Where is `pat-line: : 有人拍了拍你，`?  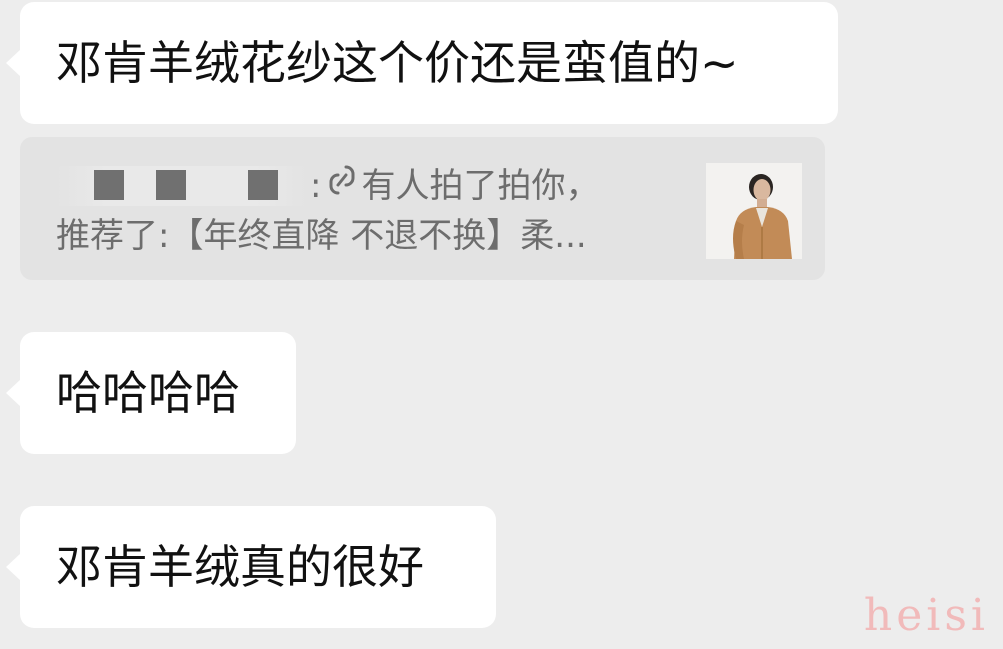 pat-line: : 有人拍了拍你， is located at coordinates (381, 186).